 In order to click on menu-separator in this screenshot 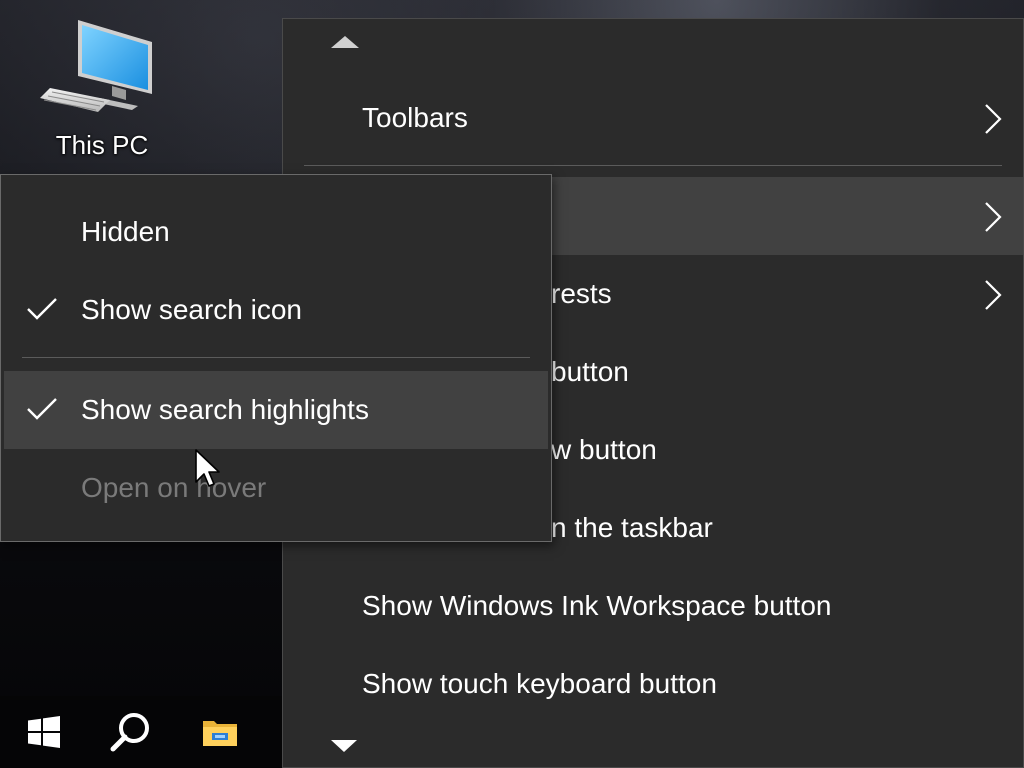, I will do `click(653, 165)`.